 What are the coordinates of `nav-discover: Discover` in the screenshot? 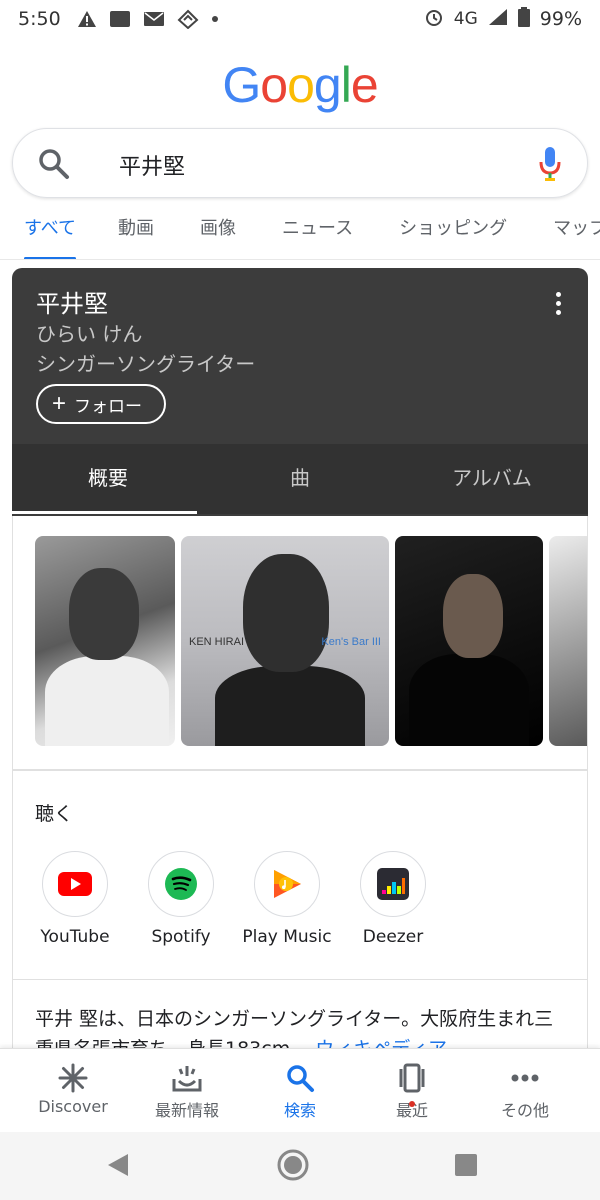 It's located at (73, 1088).